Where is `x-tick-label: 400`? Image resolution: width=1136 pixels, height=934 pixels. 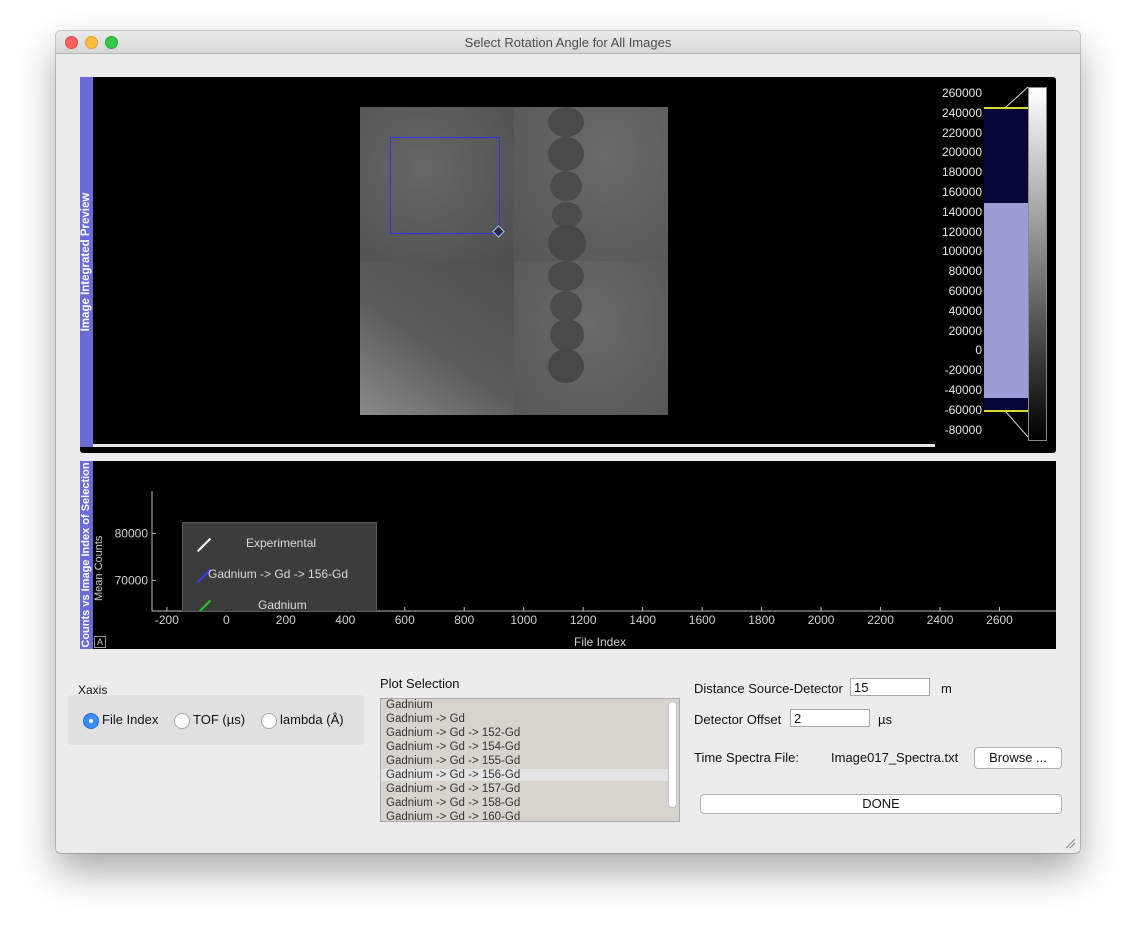 x-tick-label: 400 is located at coordinates (345, 620).